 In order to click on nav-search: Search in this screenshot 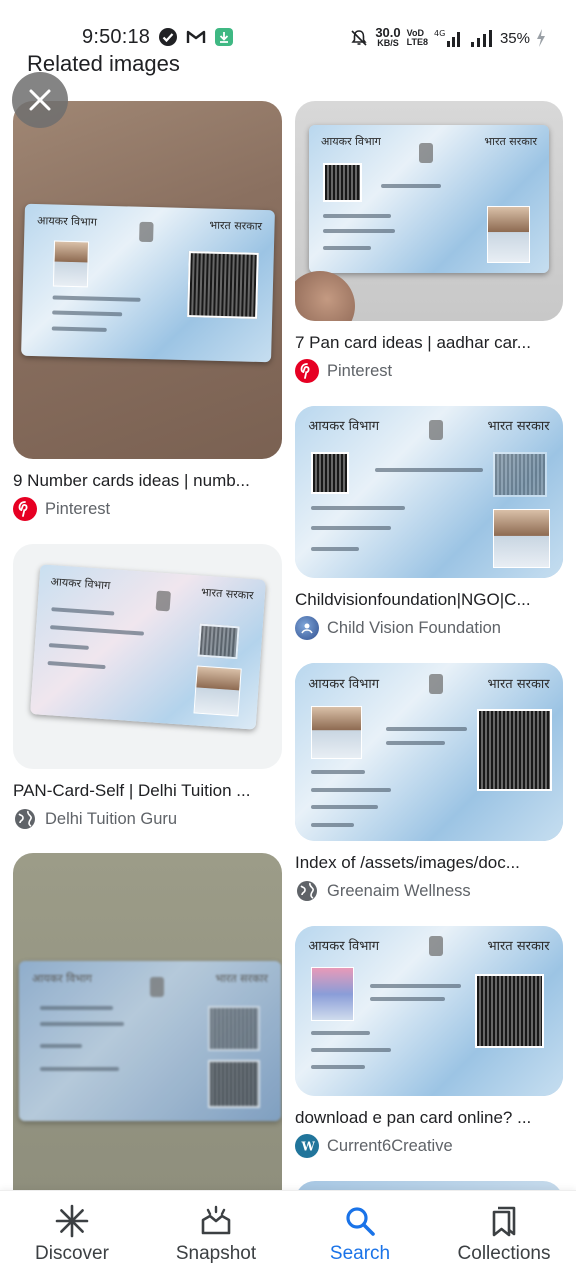, I will do `click(360, 1234)`.